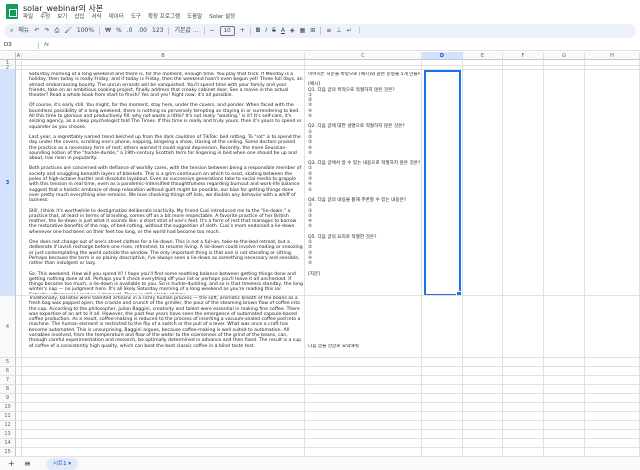  Describe the element at coordinates (28, 17) in the screenshot. I see `menu-item: 파일` at that location.